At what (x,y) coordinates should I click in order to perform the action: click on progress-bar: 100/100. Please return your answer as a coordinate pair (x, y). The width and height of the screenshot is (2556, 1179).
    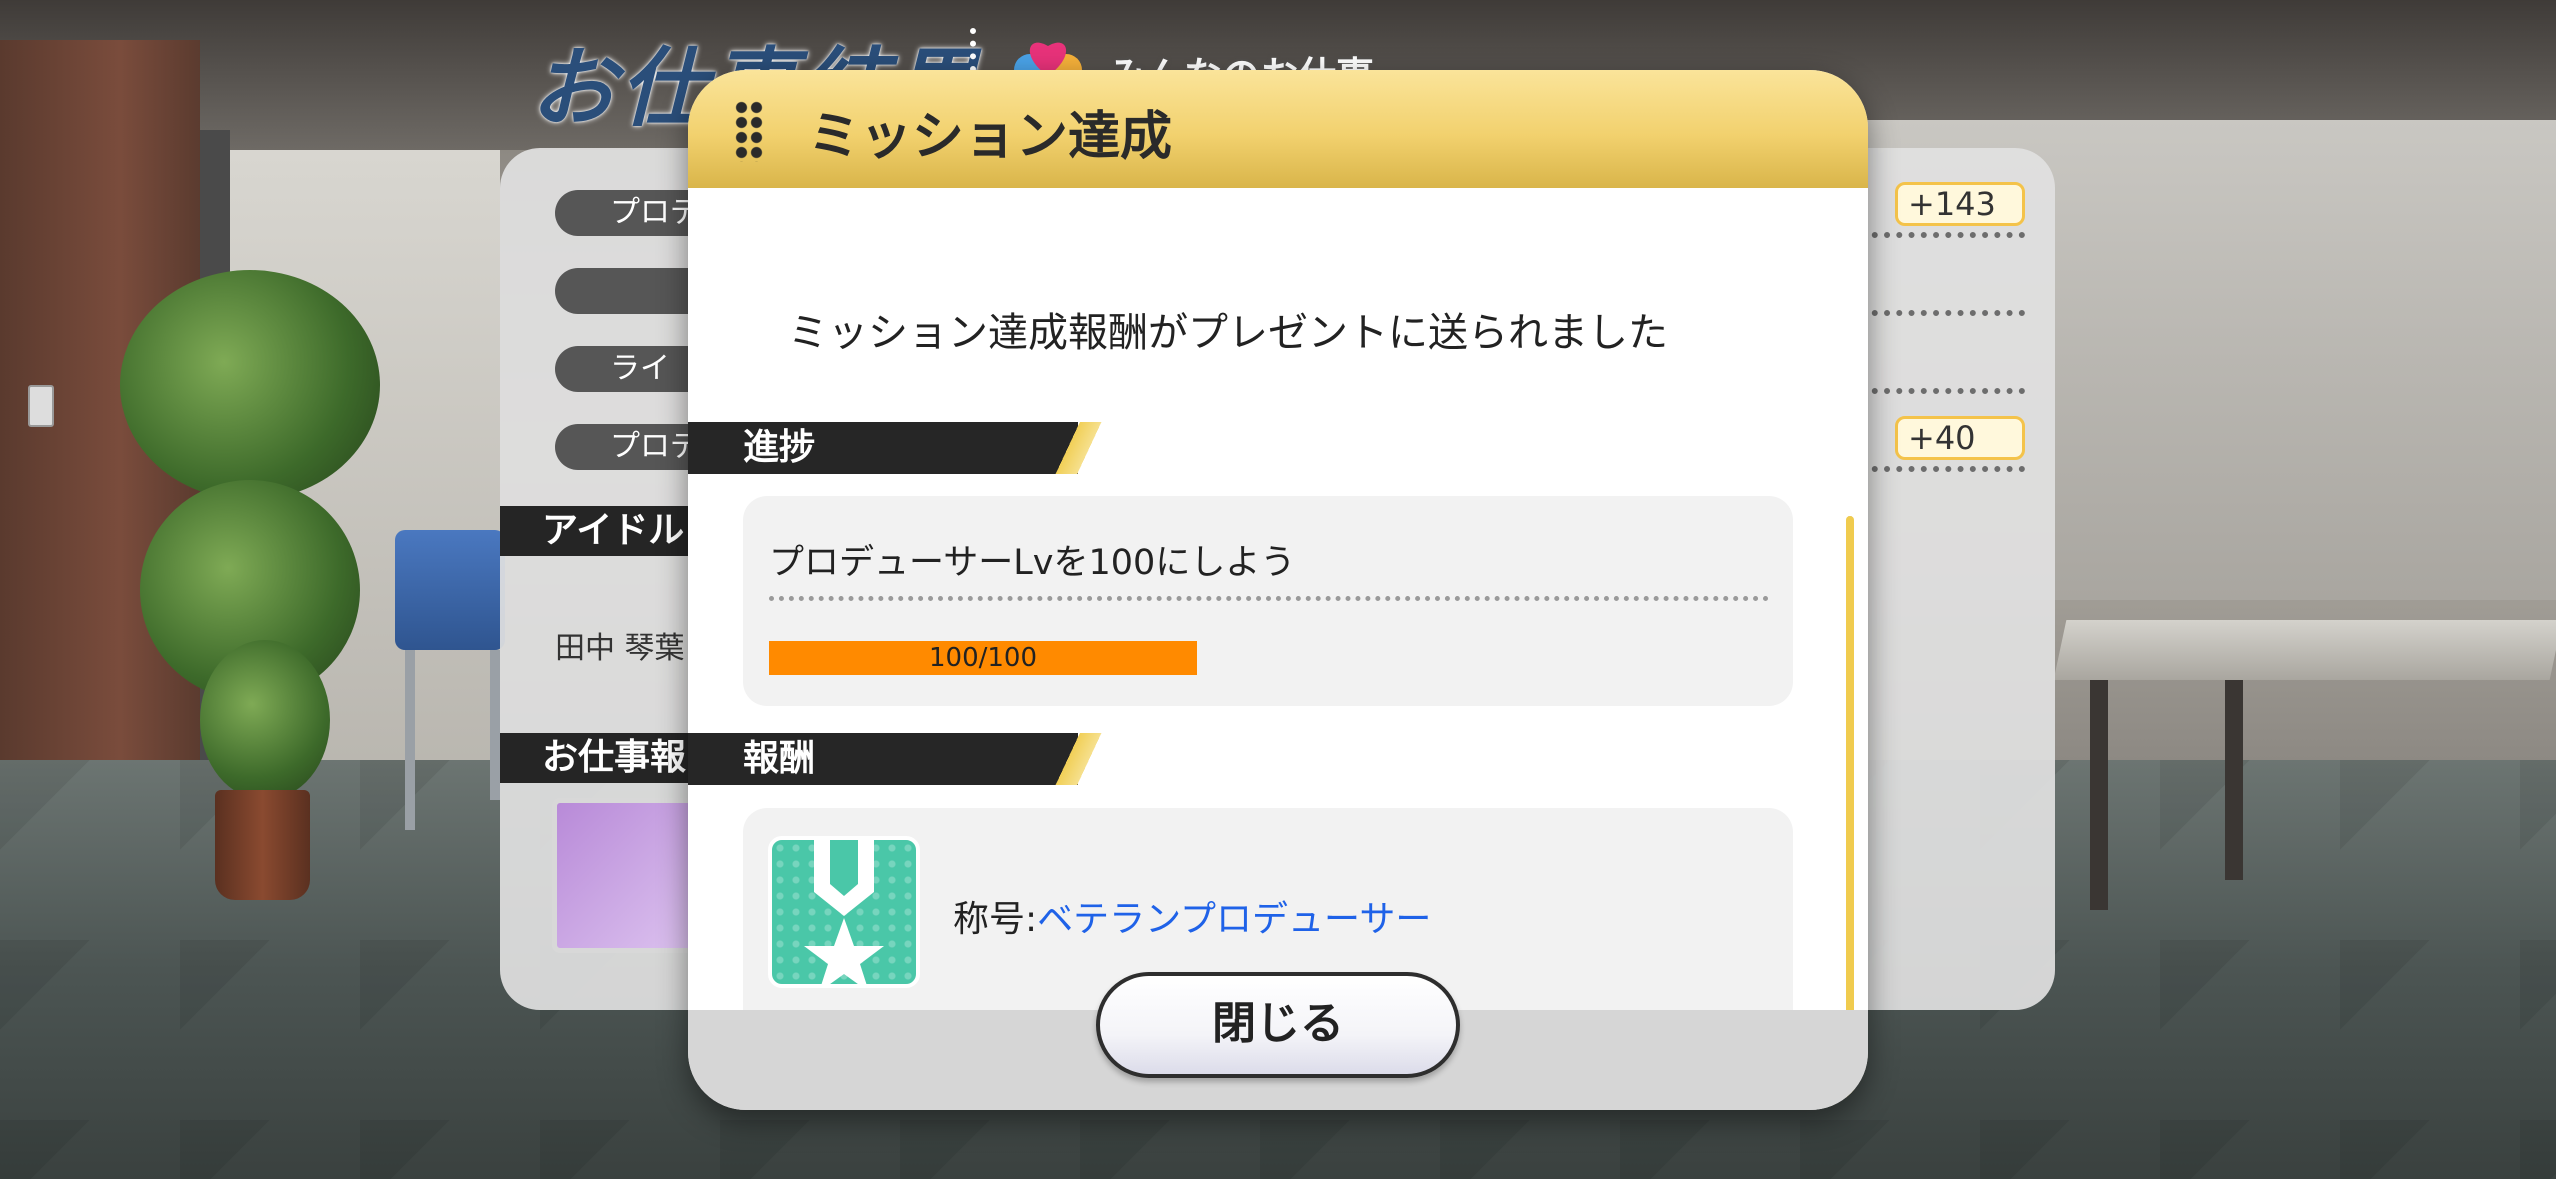
    Looking at the image, I should click on (983, 658).